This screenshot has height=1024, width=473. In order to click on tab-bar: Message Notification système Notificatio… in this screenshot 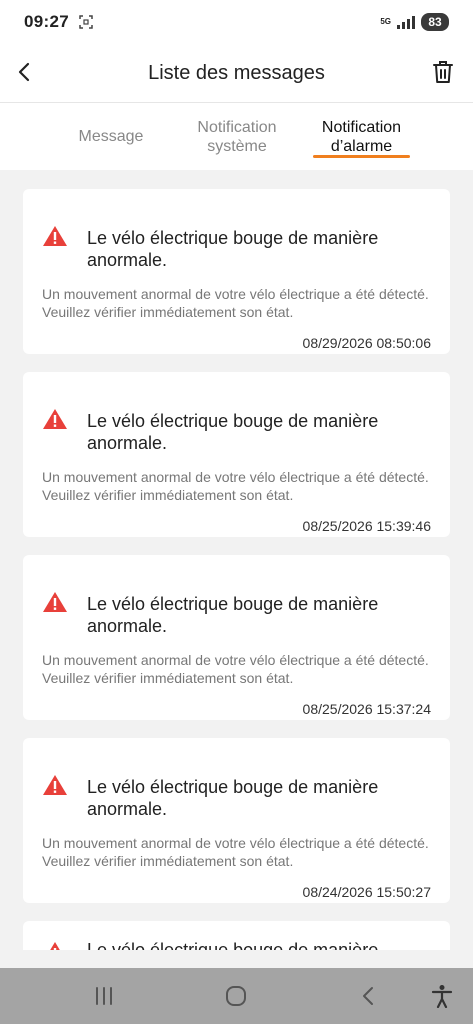, I will do `click(236, 136)`.